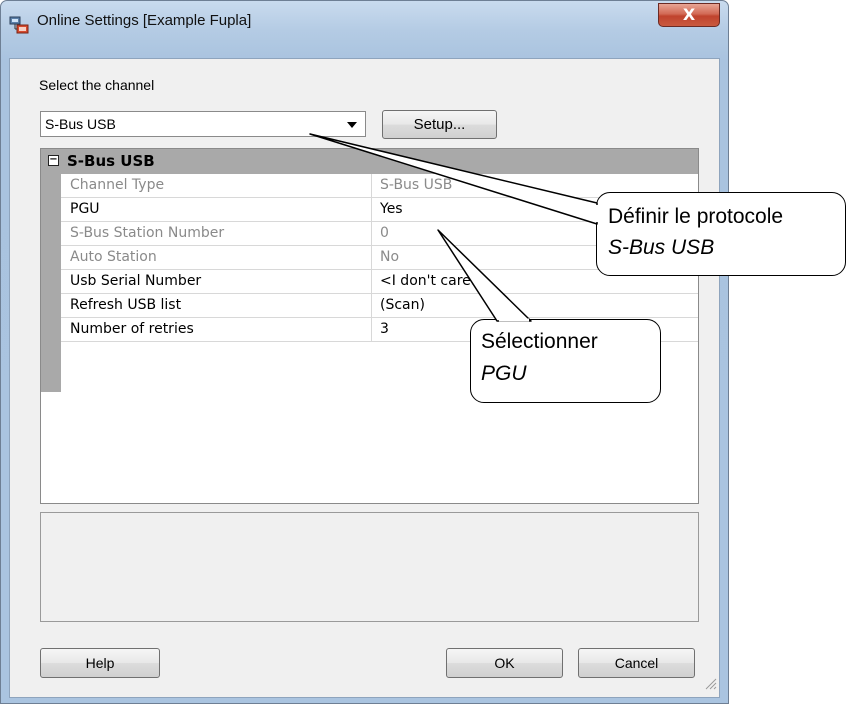 The width and height of the screenshot is (848, 704). I want to click on grid-left-margin, so click(51, 283).